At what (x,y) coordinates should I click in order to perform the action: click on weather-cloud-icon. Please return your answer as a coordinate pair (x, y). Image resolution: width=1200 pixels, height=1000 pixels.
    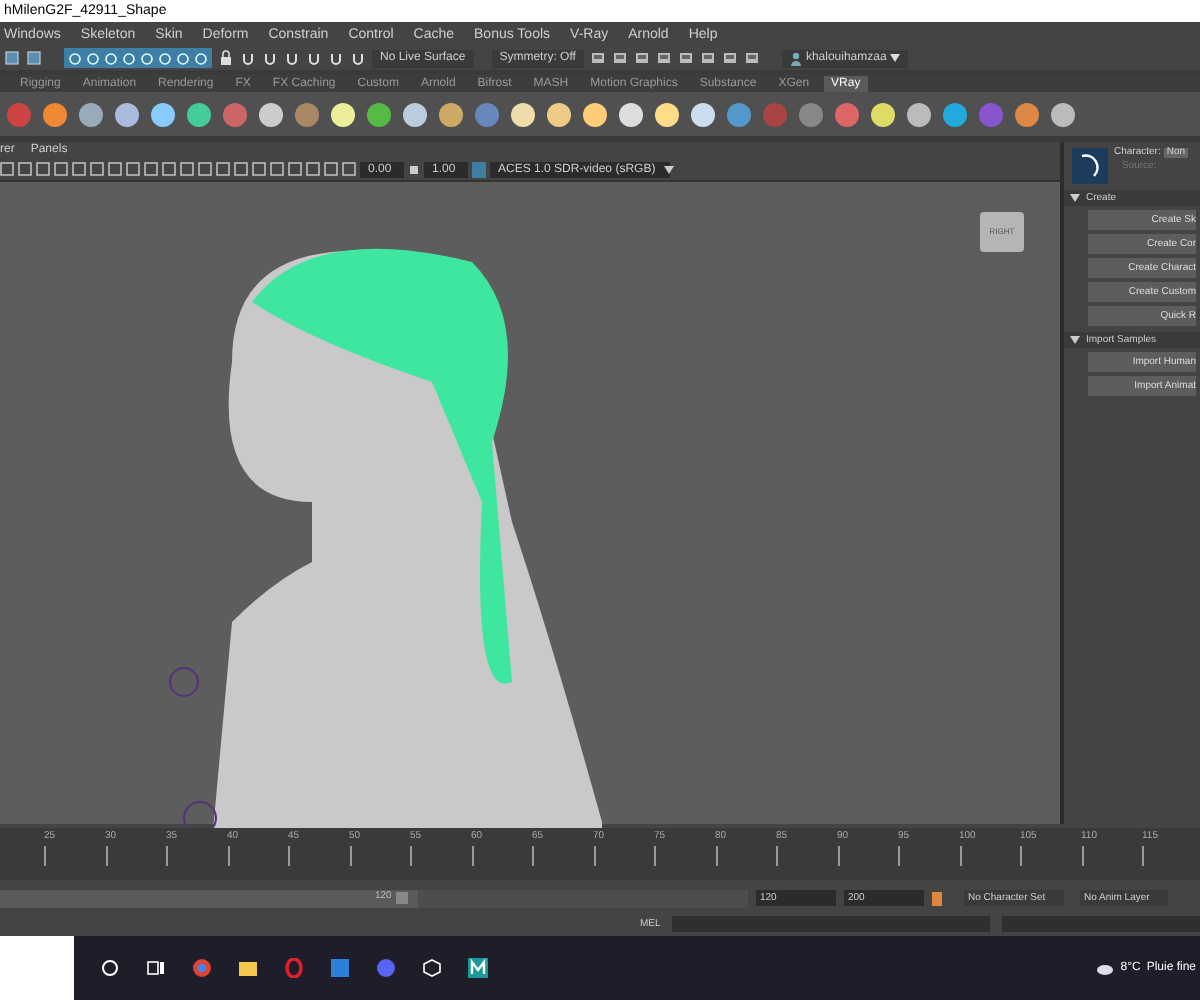
    Looking at the image, I should click on (1105, 968).